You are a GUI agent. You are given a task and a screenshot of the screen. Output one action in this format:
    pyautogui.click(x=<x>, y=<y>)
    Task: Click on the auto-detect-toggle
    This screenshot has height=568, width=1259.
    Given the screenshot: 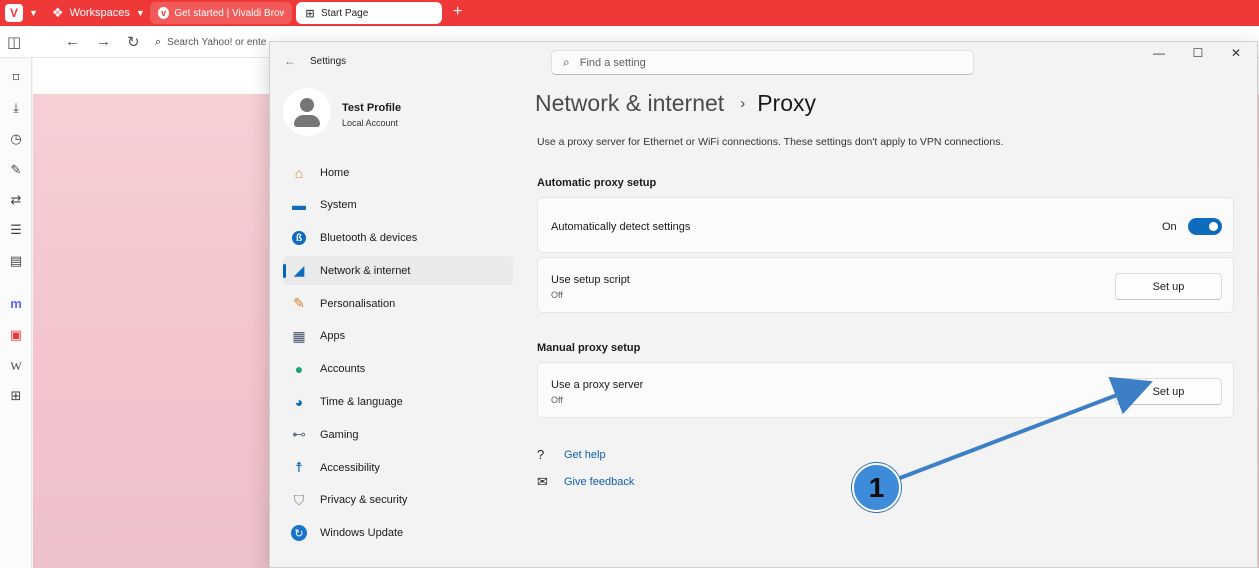 What is the action you would take?
    pyautogui.click(x=1205, y=226)
    